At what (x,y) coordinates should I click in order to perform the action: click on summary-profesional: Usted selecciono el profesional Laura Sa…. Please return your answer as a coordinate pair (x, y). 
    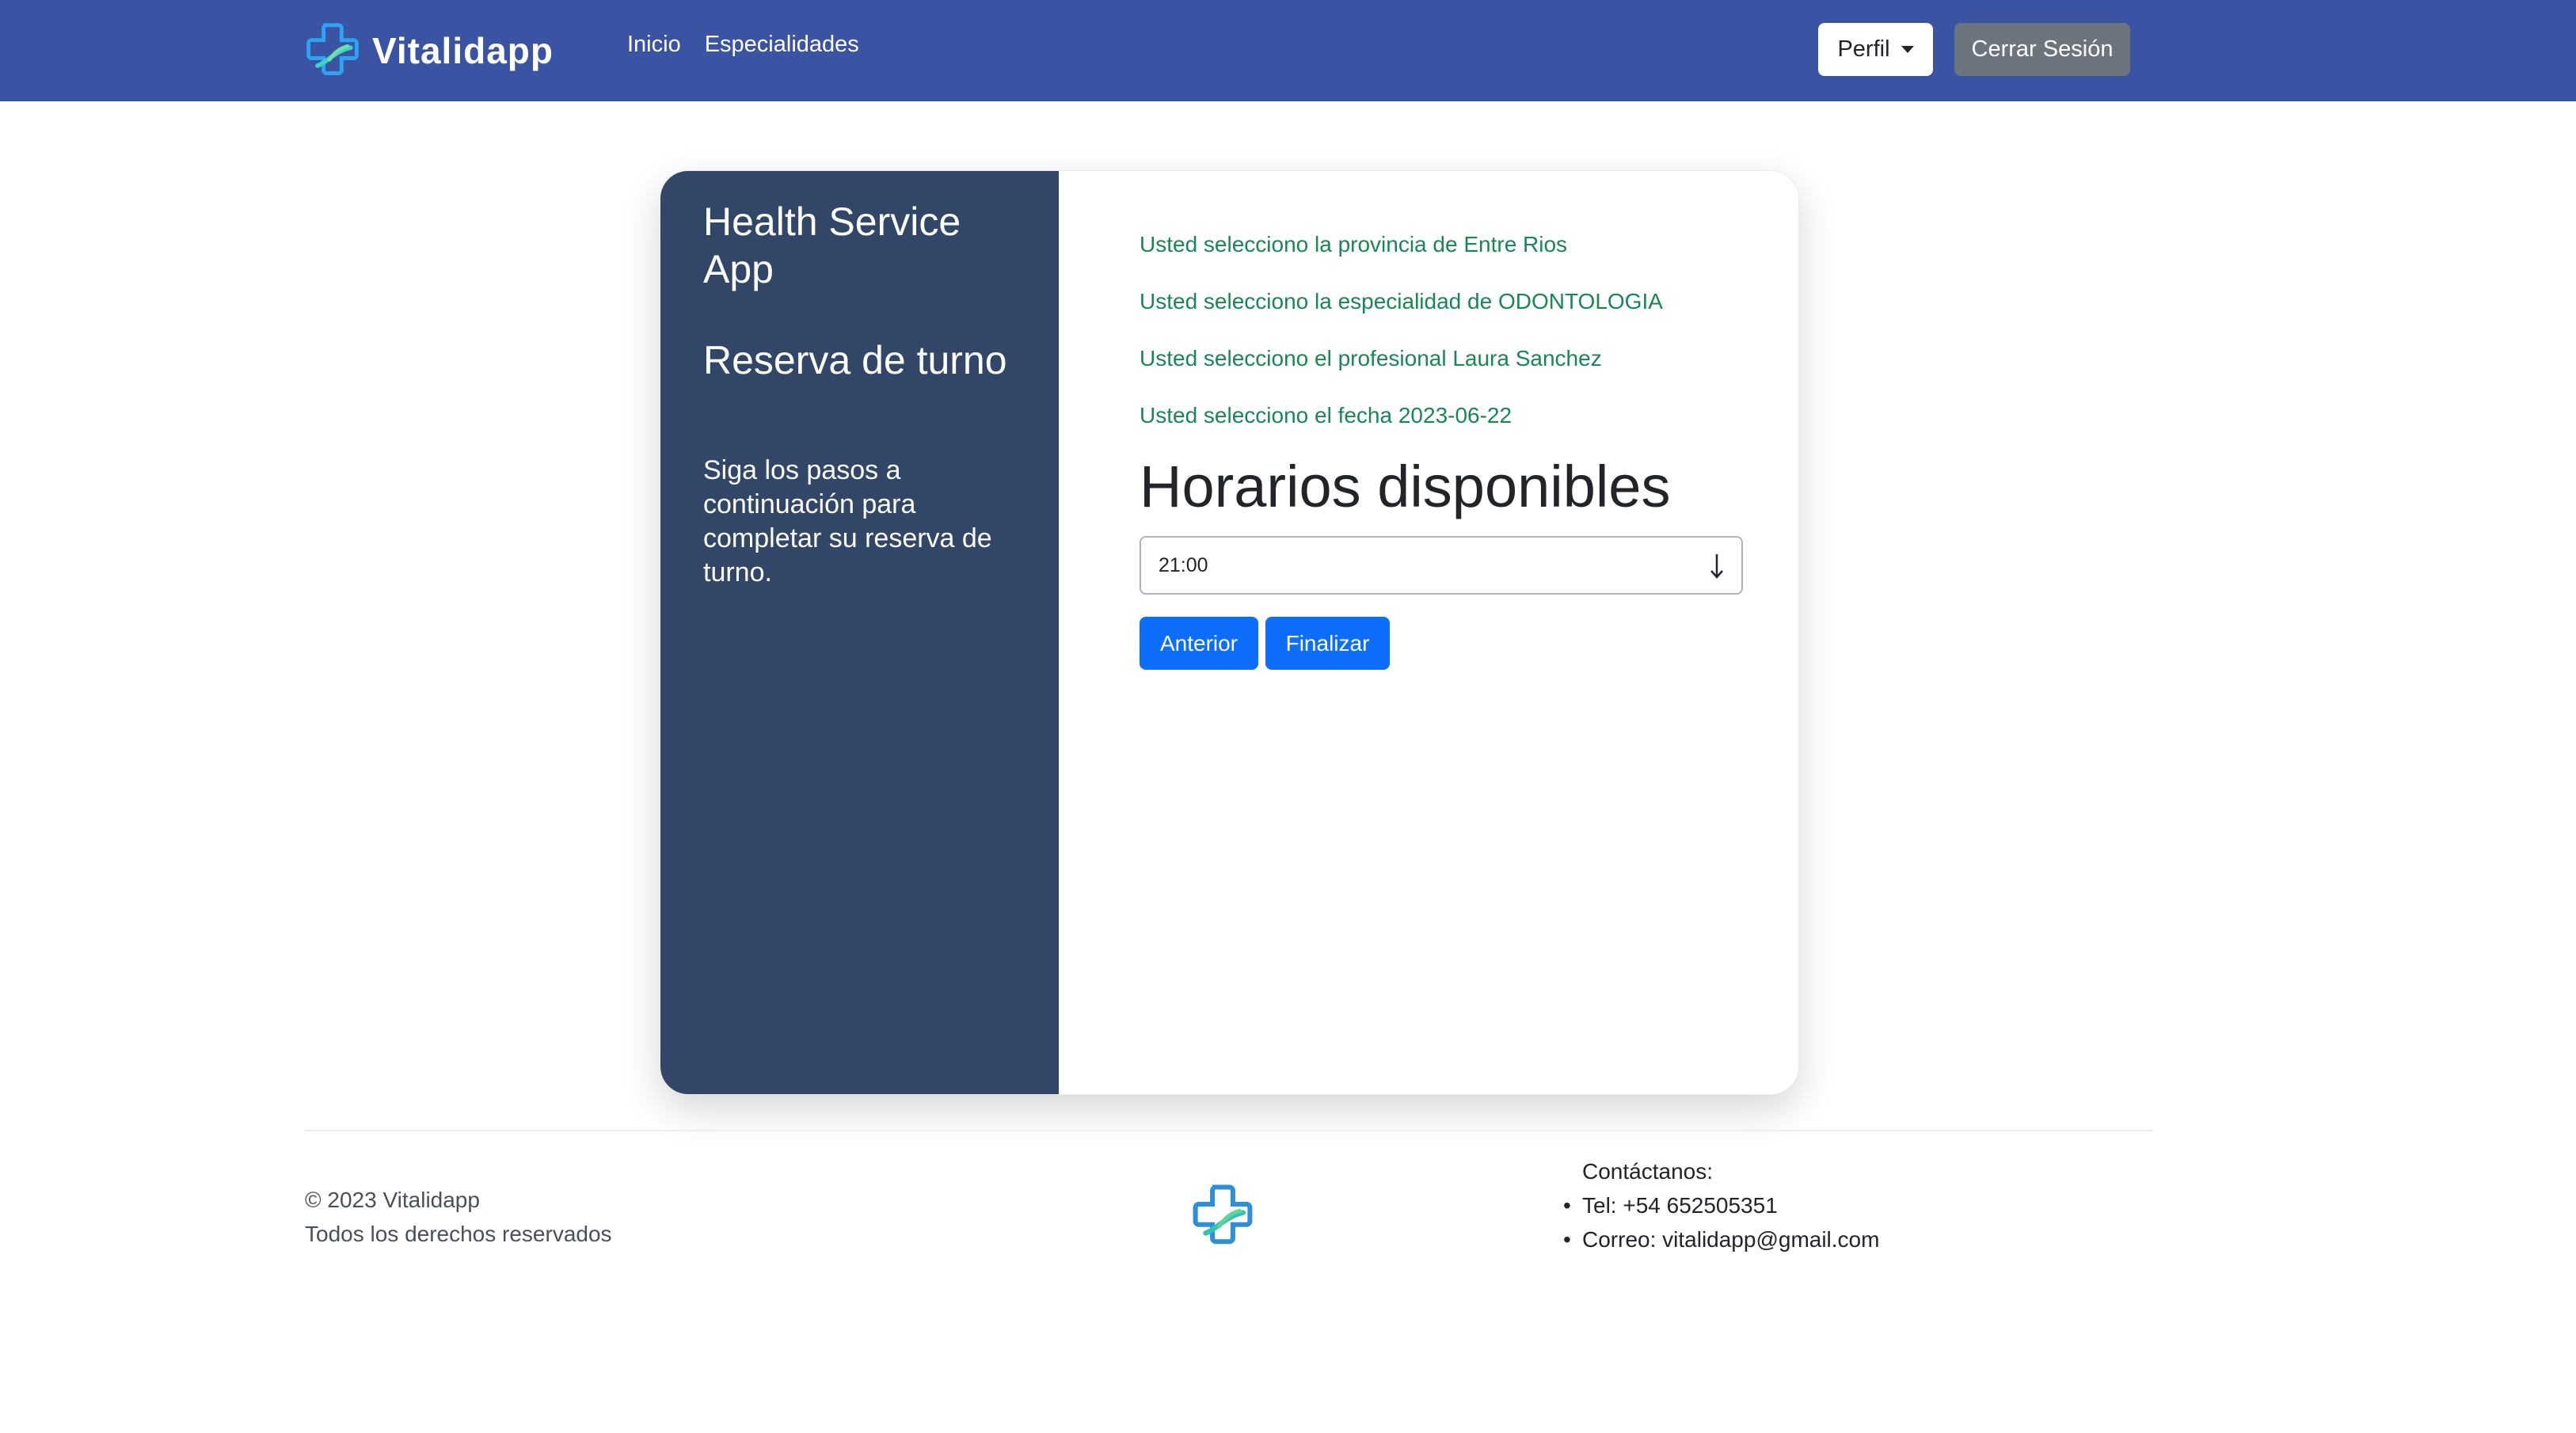
    Looking at the image, I should click on (1371, 358).